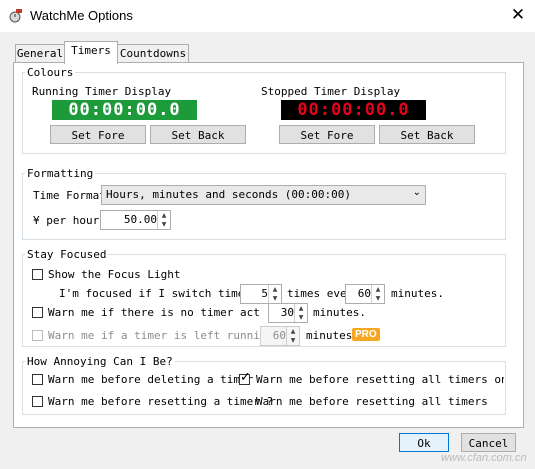 This screenshot has width=535, height=469. I want to click on warn-reset-all-label: Warn me before resetting all timers, so click(372, 401).